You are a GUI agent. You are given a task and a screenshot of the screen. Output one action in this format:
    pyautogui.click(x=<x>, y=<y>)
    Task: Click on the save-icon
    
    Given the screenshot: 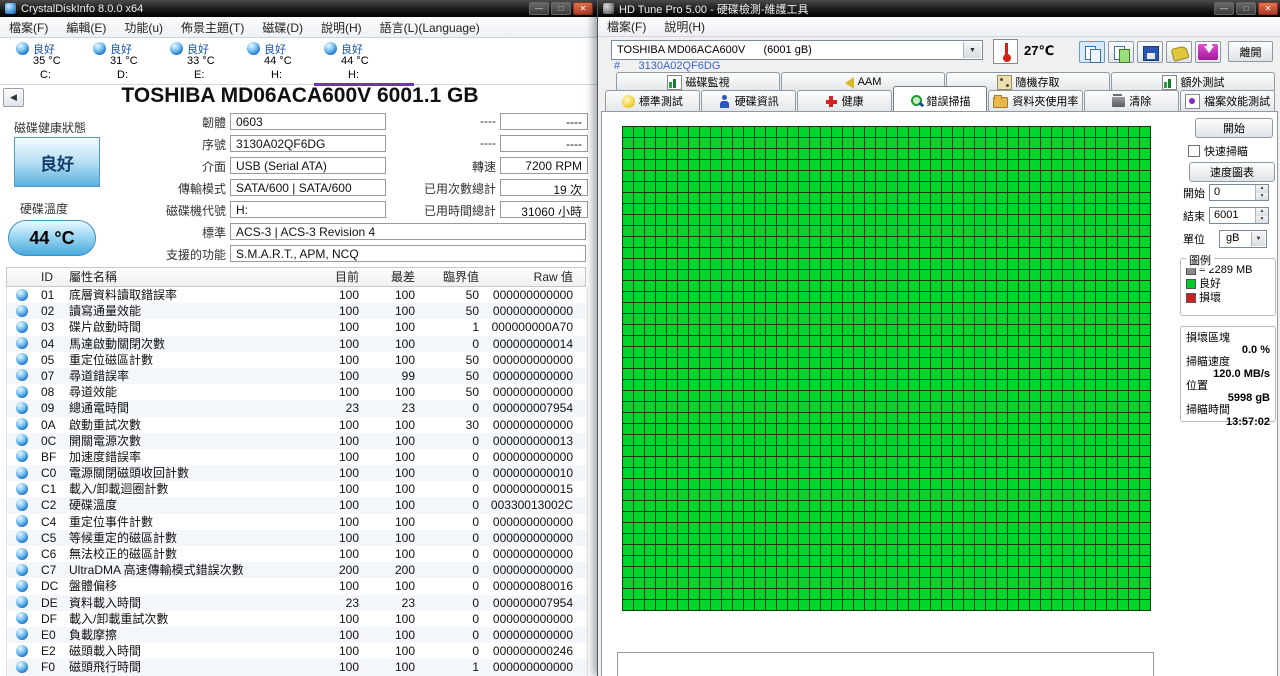 What is the action you would take?
    pyautogui.click(x=1150, y=52)
    